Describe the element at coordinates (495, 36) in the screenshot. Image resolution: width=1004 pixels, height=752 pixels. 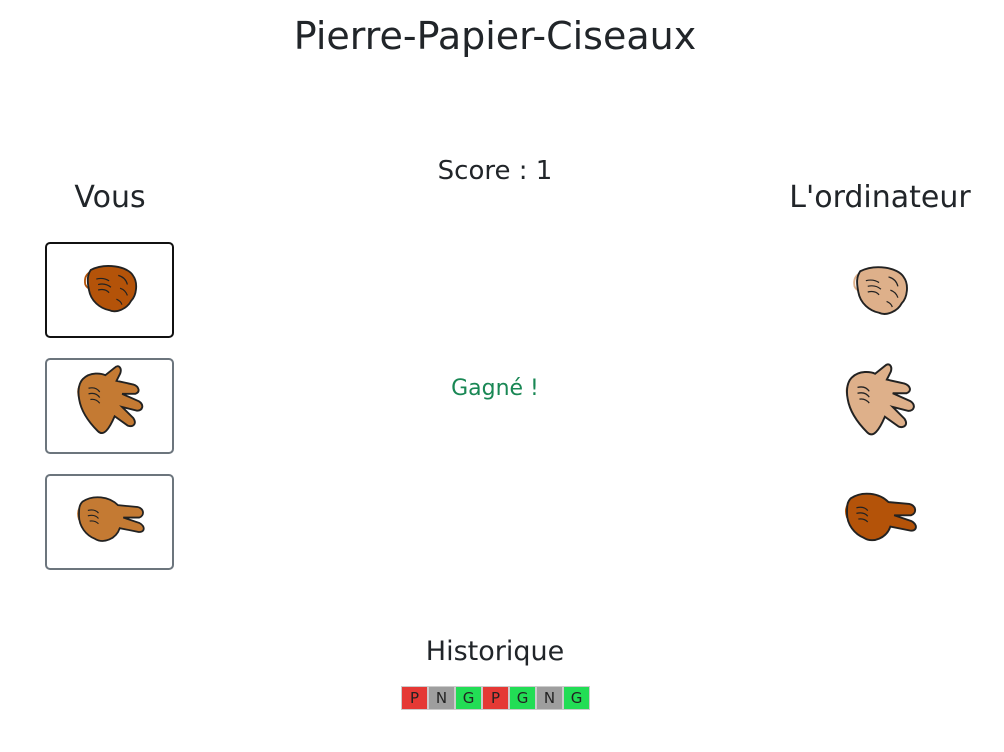
I see `page-title: Pierre-Papier-Ciseaux` at that location.